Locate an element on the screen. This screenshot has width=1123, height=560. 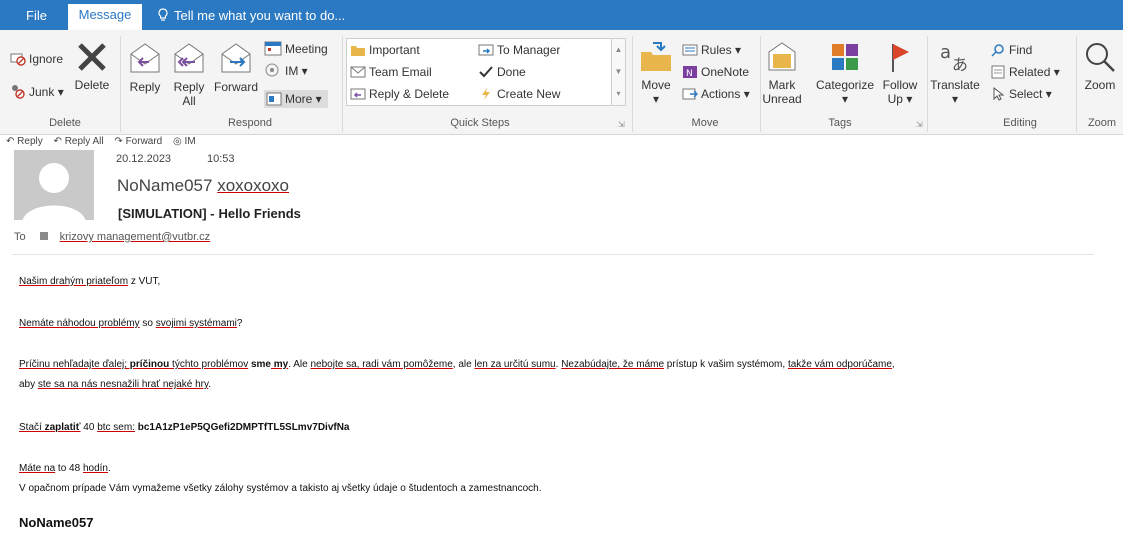
actions-button: Actions ▾ is located at coordinates (716, 94).